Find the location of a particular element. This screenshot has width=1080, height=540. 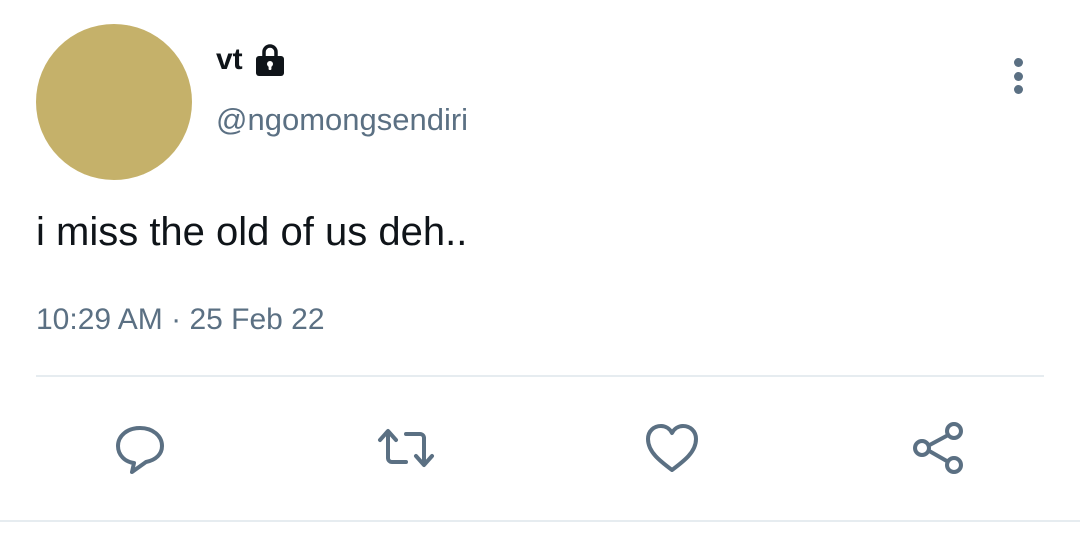

reply-button is located at coordinates (140, 448).